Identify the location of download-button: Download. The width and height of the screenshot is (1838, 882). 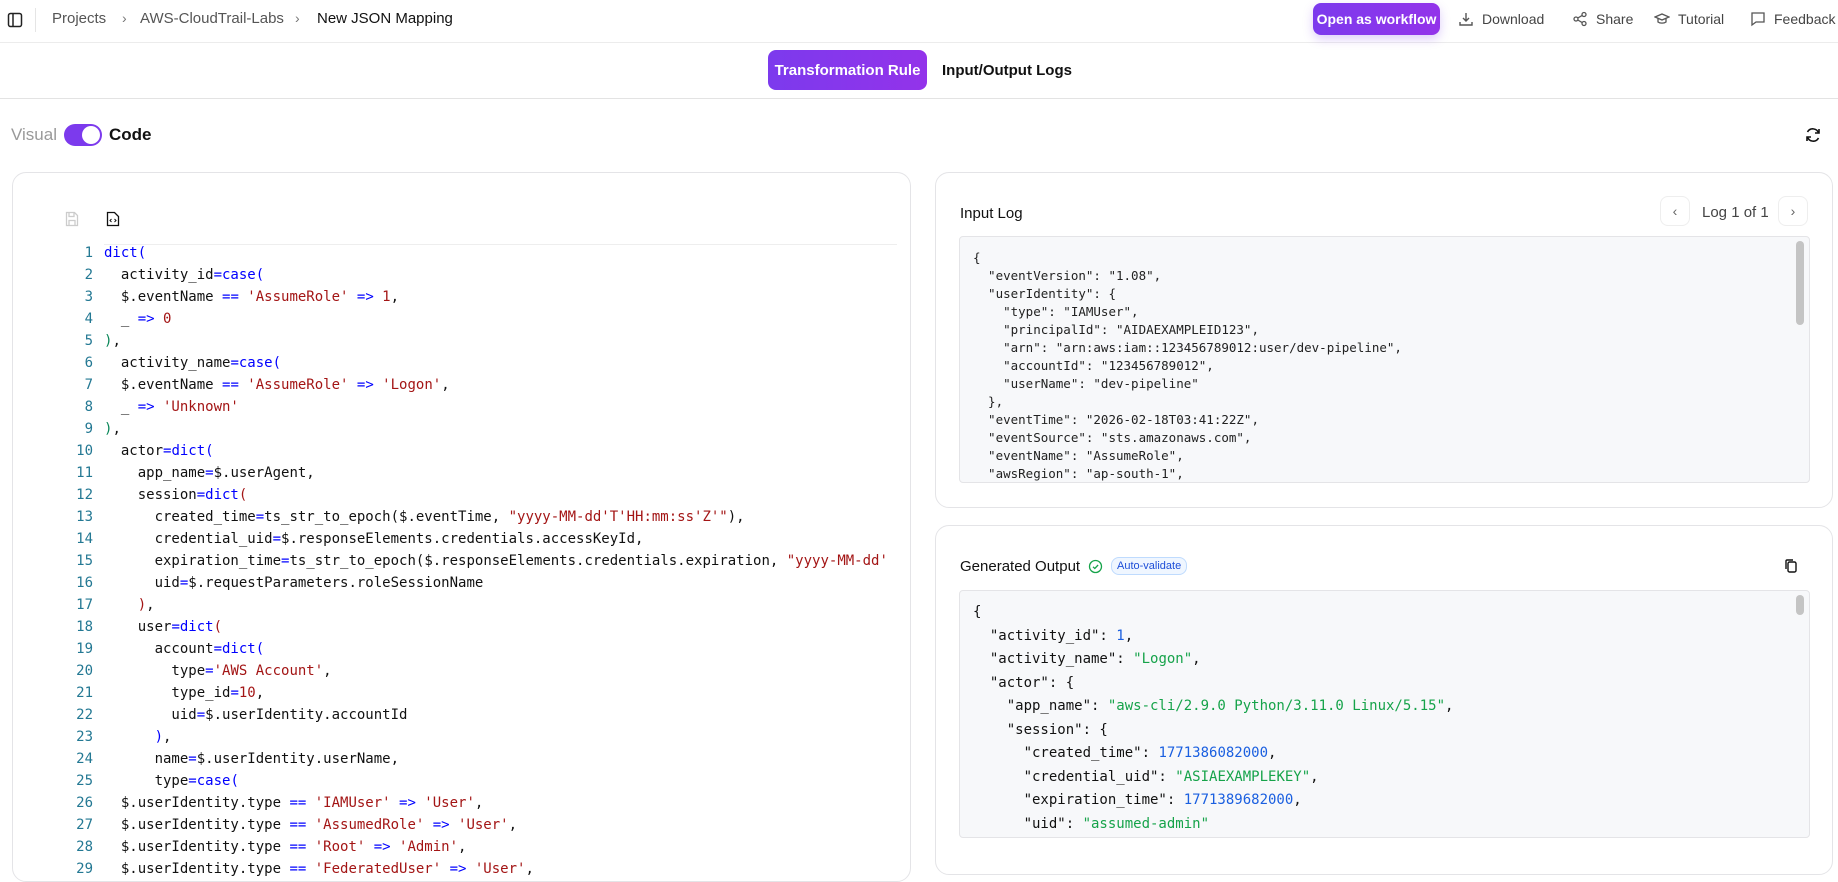
(1501, 19).